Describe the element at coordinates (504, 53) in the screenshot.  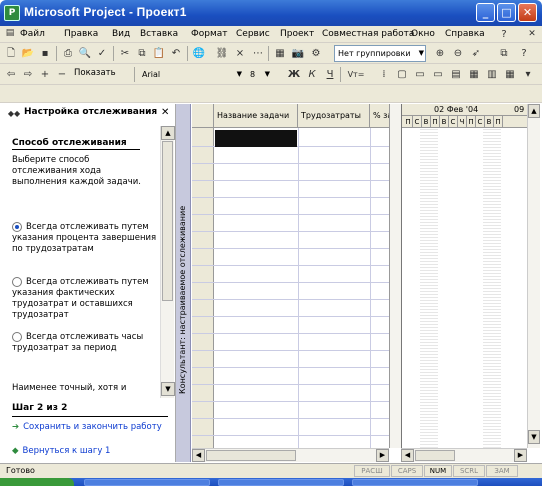
I see `copy-picture-icon: ⧉` at that location.